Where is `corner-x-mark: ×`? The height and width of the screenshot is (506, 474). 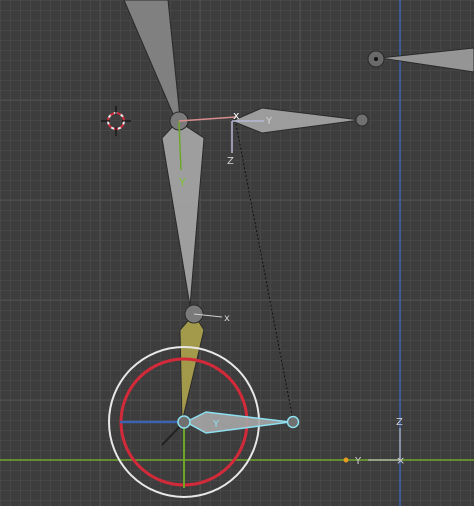 corner-x-mark: × is located at coordinates (400, 460).